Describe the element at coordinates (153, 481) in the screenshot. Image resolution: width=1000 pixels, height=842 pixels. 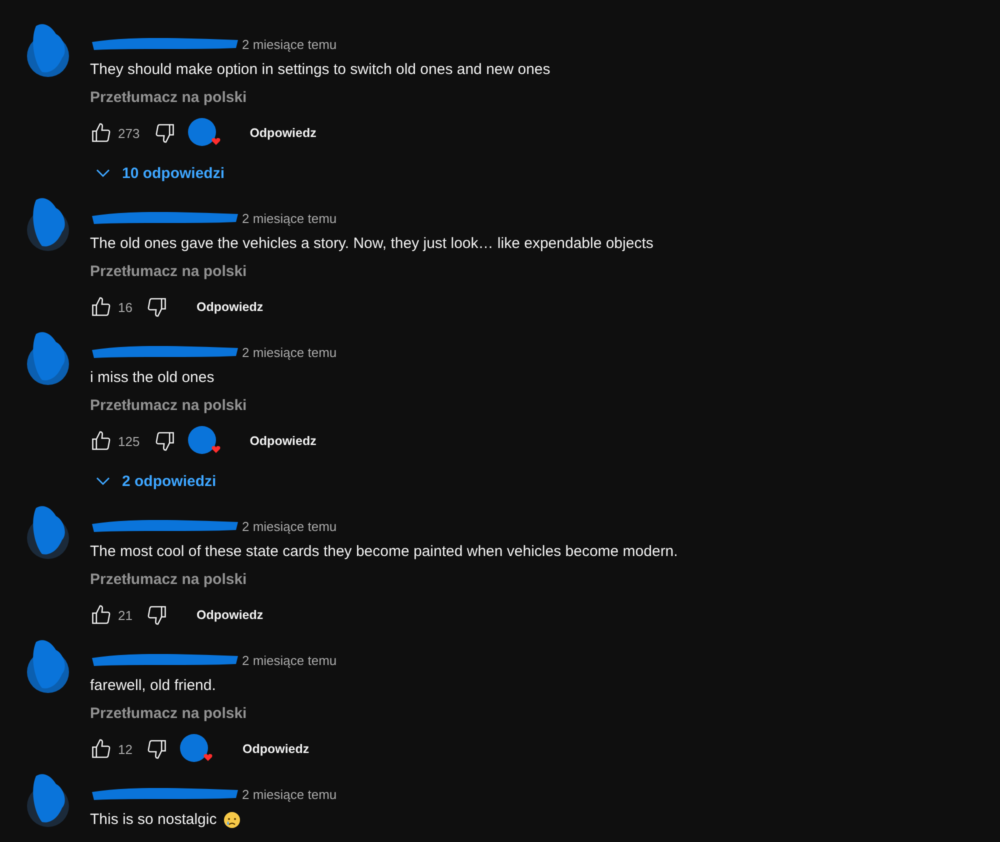
I see `show-replies-button: 2 odpowiedzi` at that location.